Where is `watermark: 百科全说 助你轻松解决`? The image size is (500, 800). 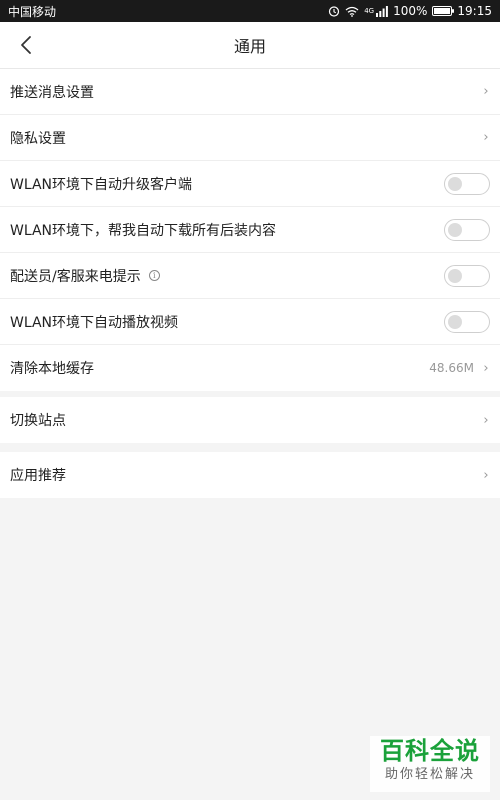
watermark: 百科全说 助你轻松解决 is located at coordinates (430, 764).